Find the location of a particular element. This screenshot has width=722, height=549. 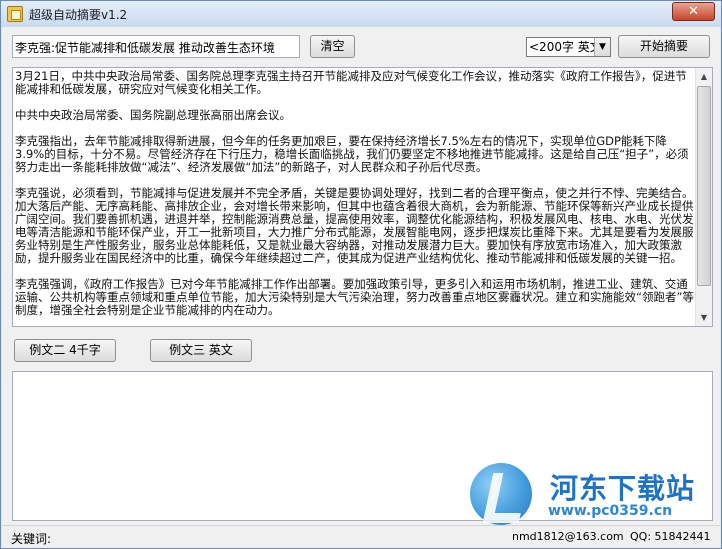

contact-qq: QQ: 51842441 is located at coordinates (670, 536).